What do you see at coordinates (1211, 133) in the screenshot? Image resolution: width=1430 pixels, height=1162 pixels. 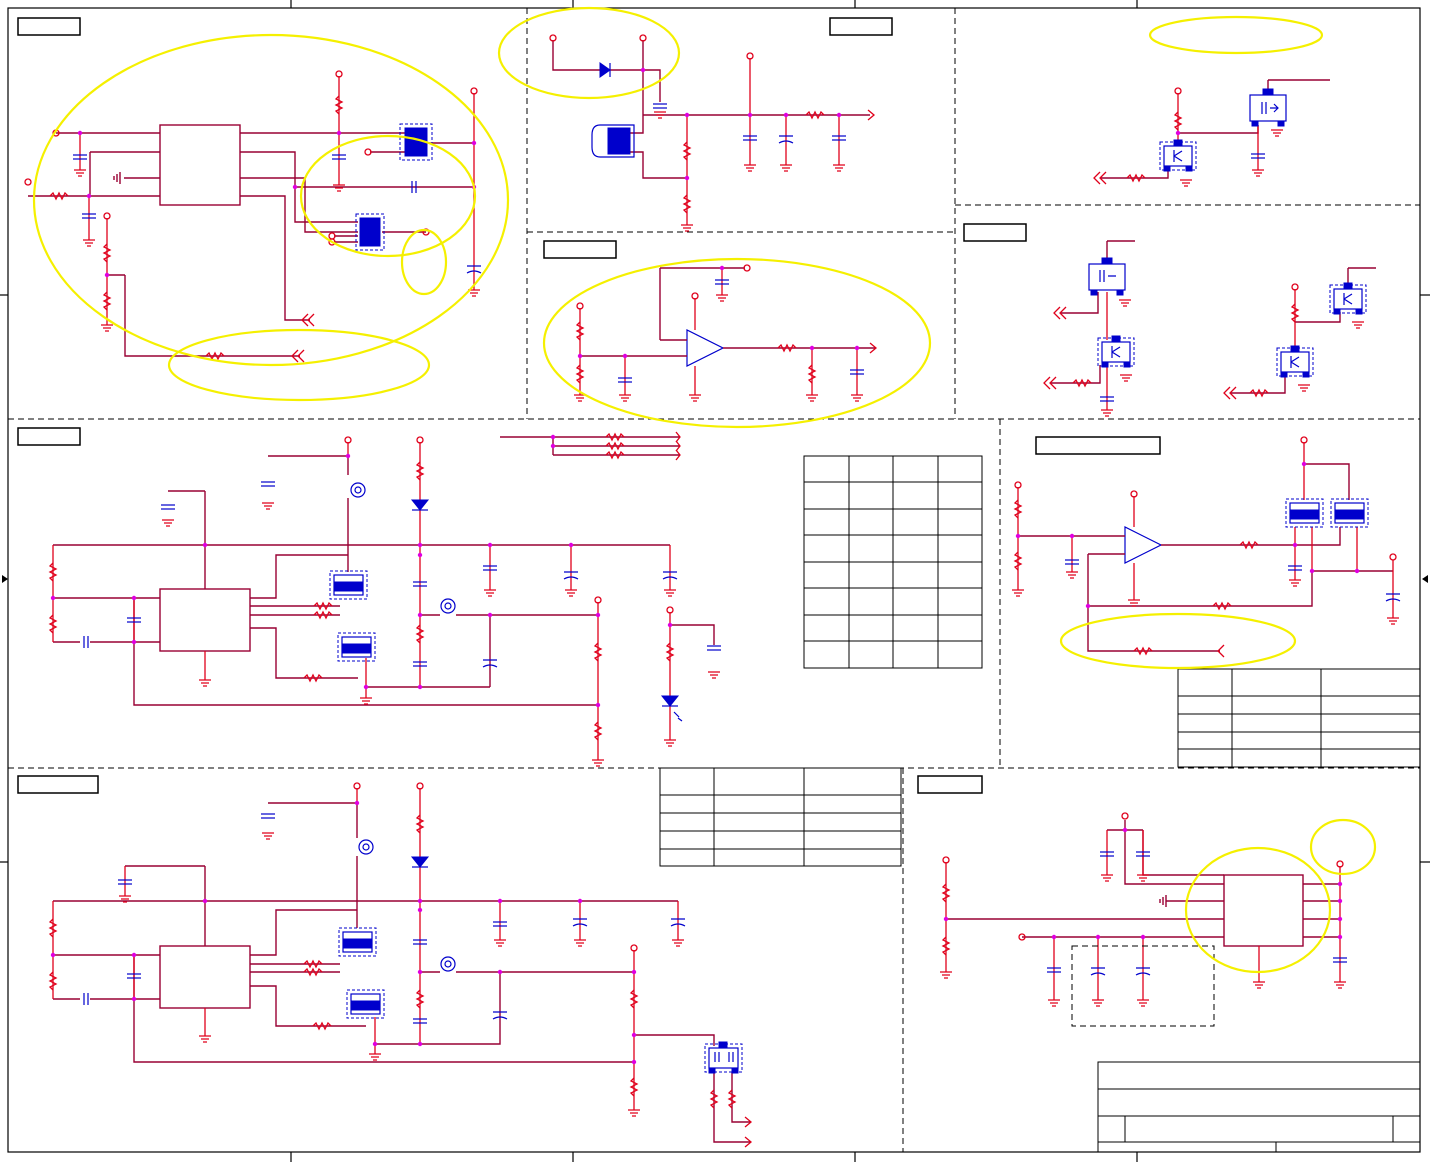 I see `block-mosfet-switch` at bounding box center [1211, 133].